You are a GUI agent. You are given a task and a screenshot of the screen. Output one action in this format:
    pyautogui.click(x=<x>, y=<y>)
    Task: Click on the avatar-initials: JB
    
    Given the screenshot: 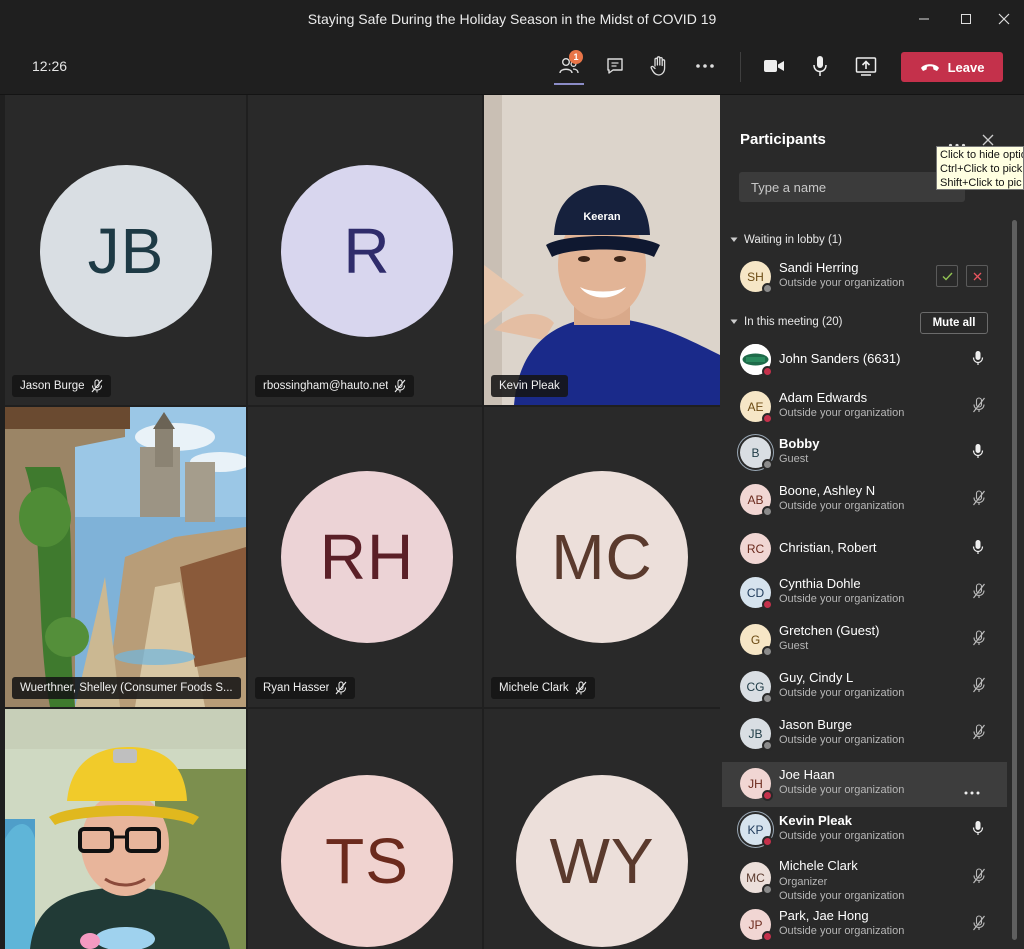 What is the action you would take?
    pyautogui.click(x=755, y=733)
    